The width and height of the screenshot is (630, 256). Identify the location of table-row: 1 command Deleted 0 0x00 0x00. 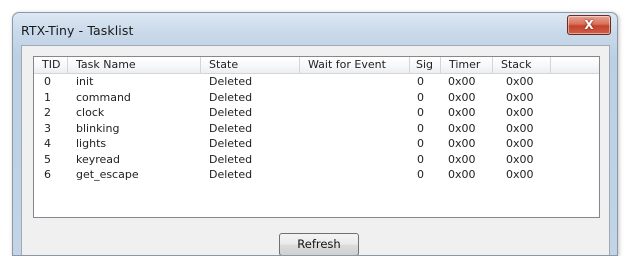
(316, 98).